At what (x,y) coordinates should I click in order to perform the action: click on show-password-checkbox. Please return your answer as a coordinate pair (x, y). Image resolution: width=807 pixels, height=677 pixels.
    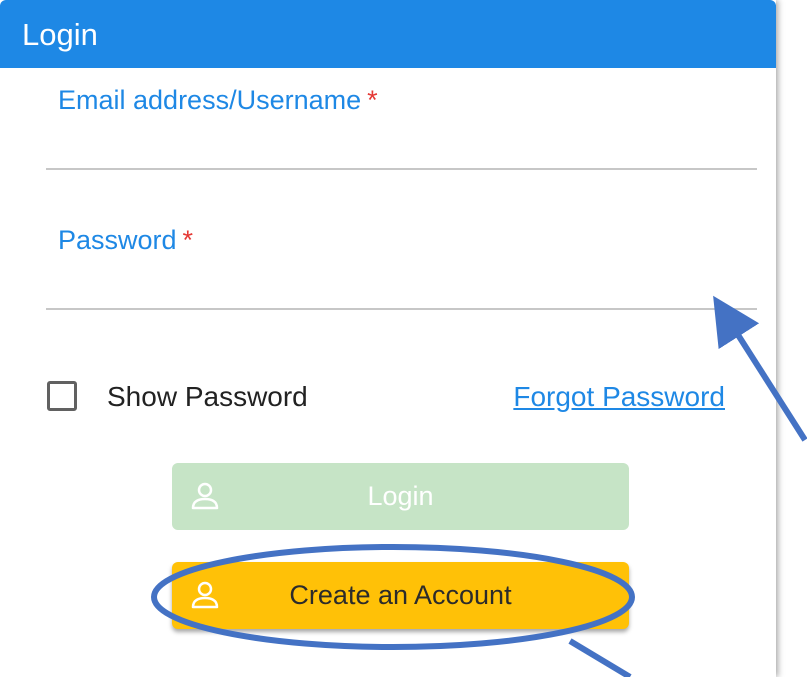
    Looking at the image, I should click on (62, 396).